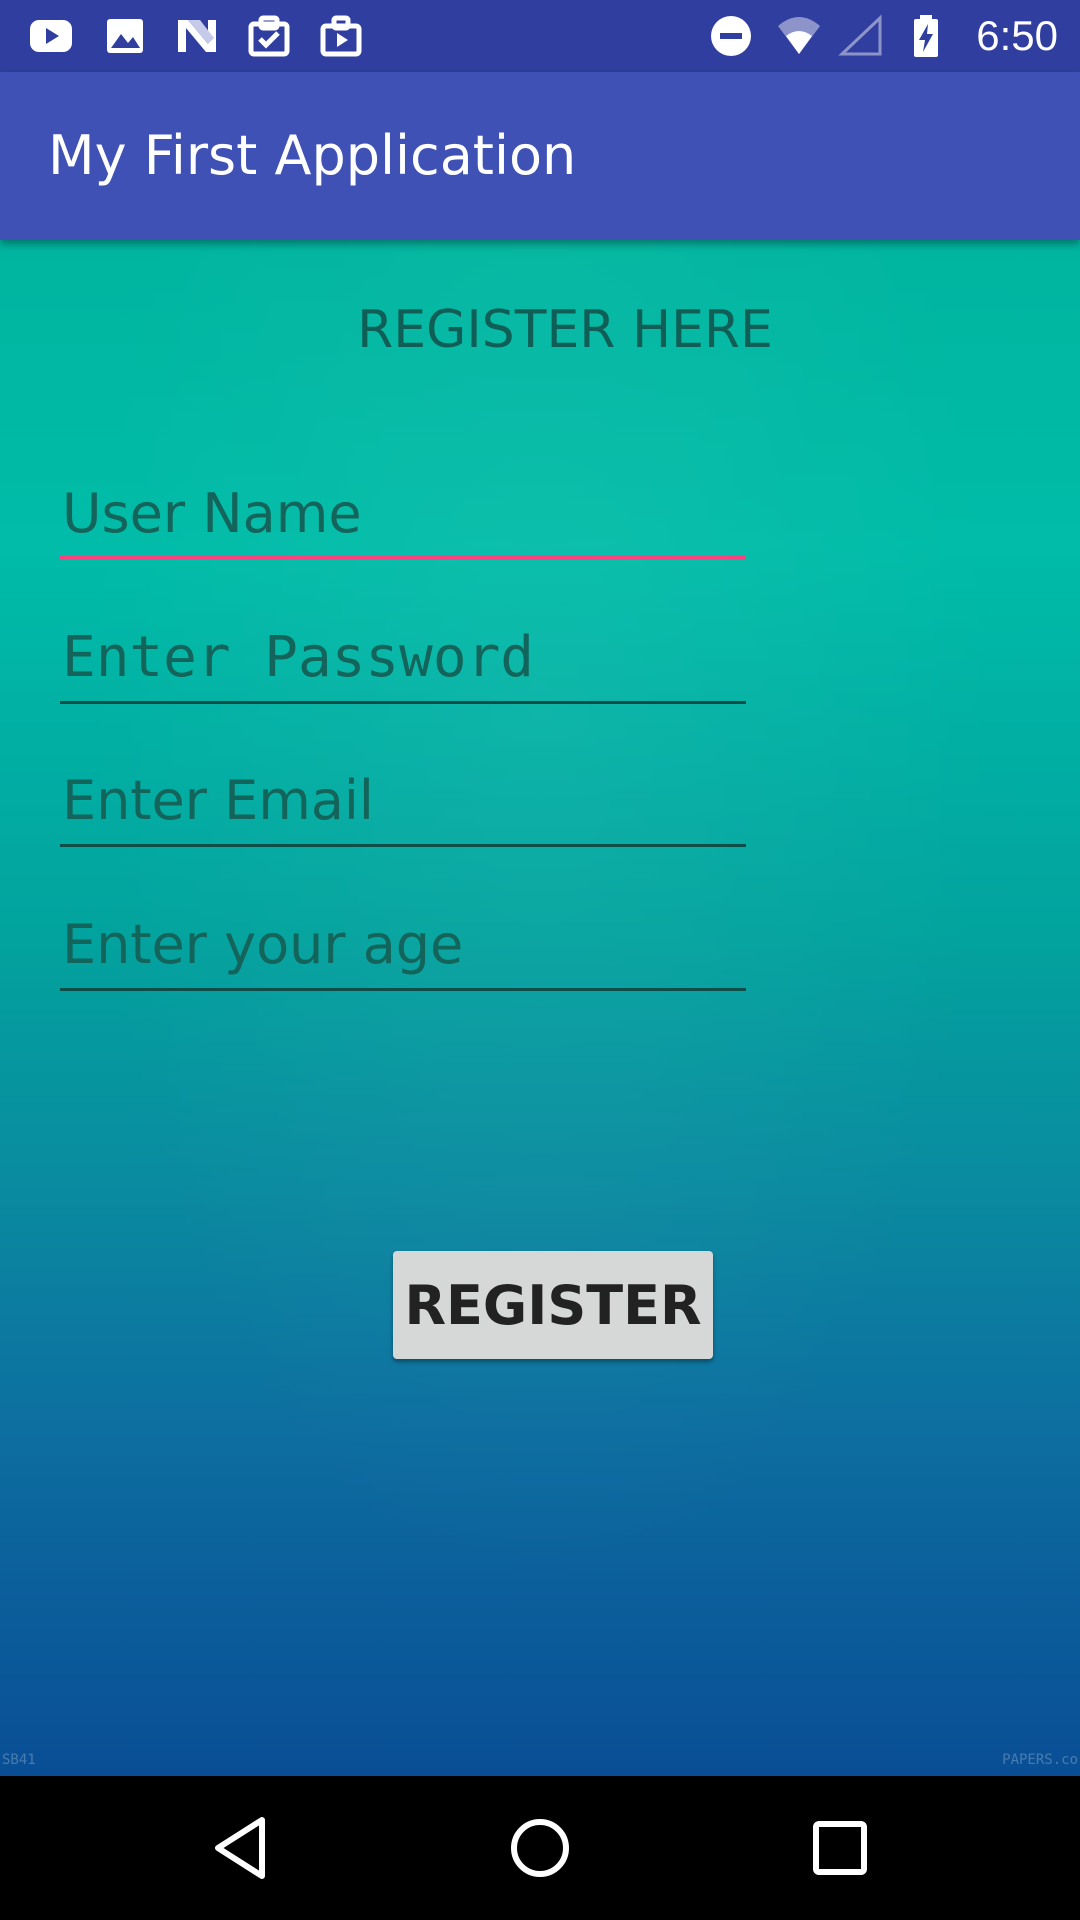  I want to click on age-field, so click(404, 946).